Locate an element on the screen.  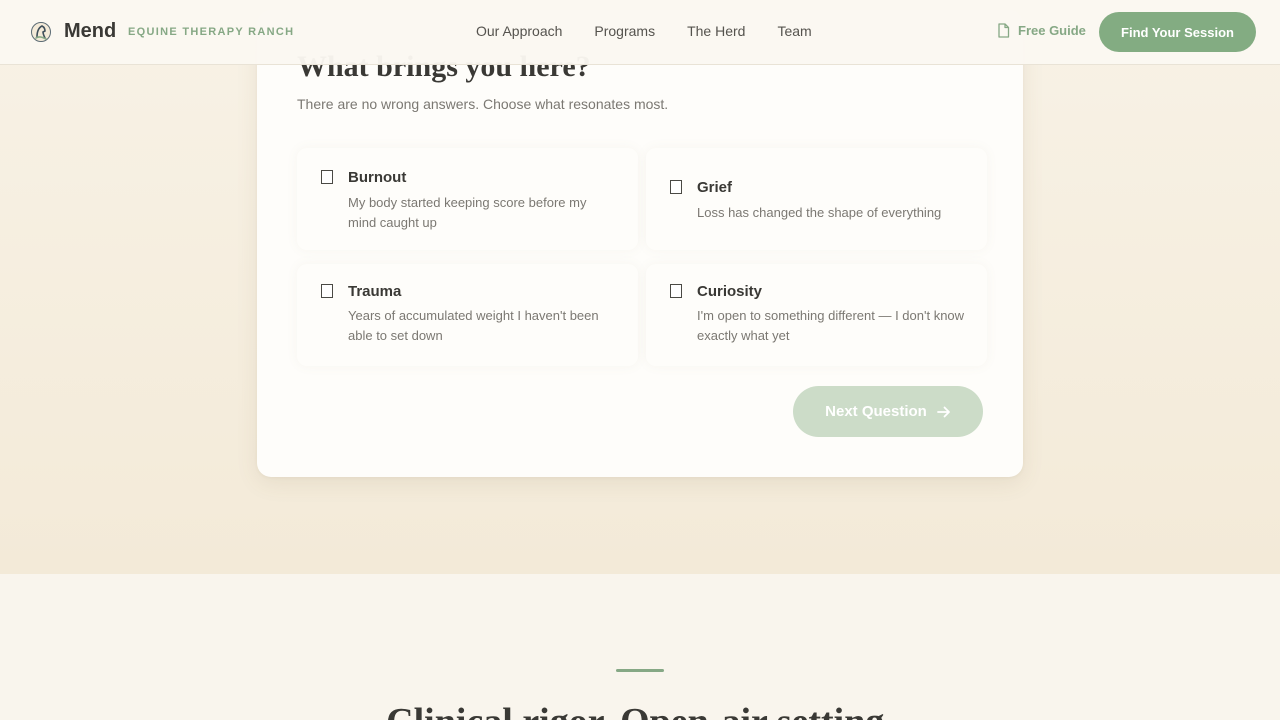
option-label: Trauma is located at coordinates (375, 291).